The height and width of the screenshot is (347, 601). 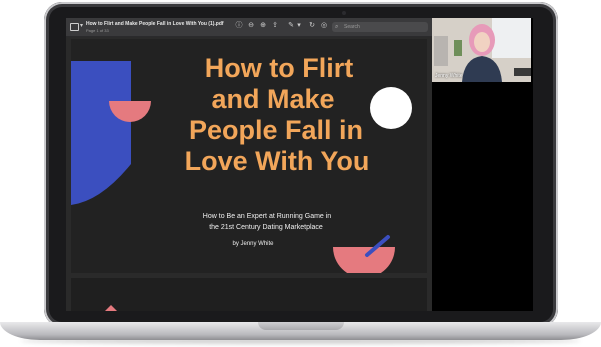 I want to click on pink-corner-shape, so click(x=111, y=308).